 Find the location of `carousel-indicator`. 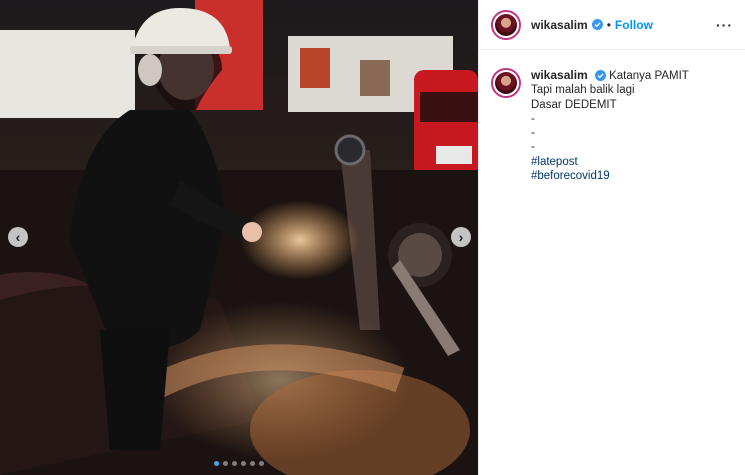

carousel-indicator is located at coordinates (239, 463).